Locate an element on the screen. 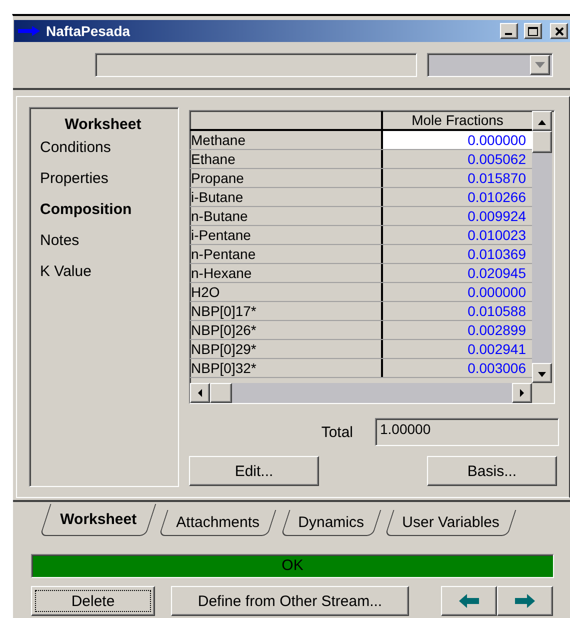  maximize-button is located at coordinates (533, 31).